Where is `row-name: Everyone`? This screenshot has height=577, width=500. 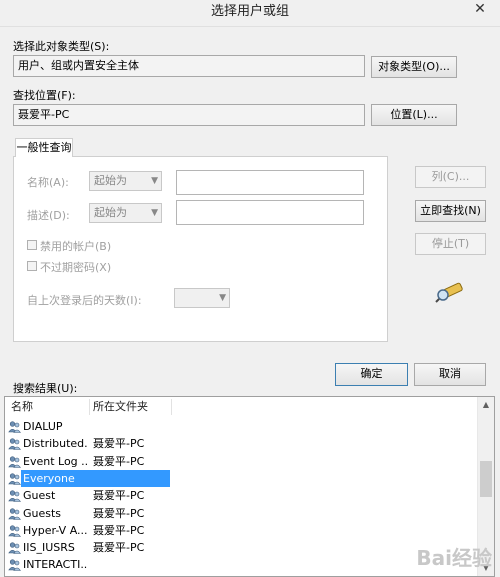 row-name: Everyone is located at coordinates (49, 478).